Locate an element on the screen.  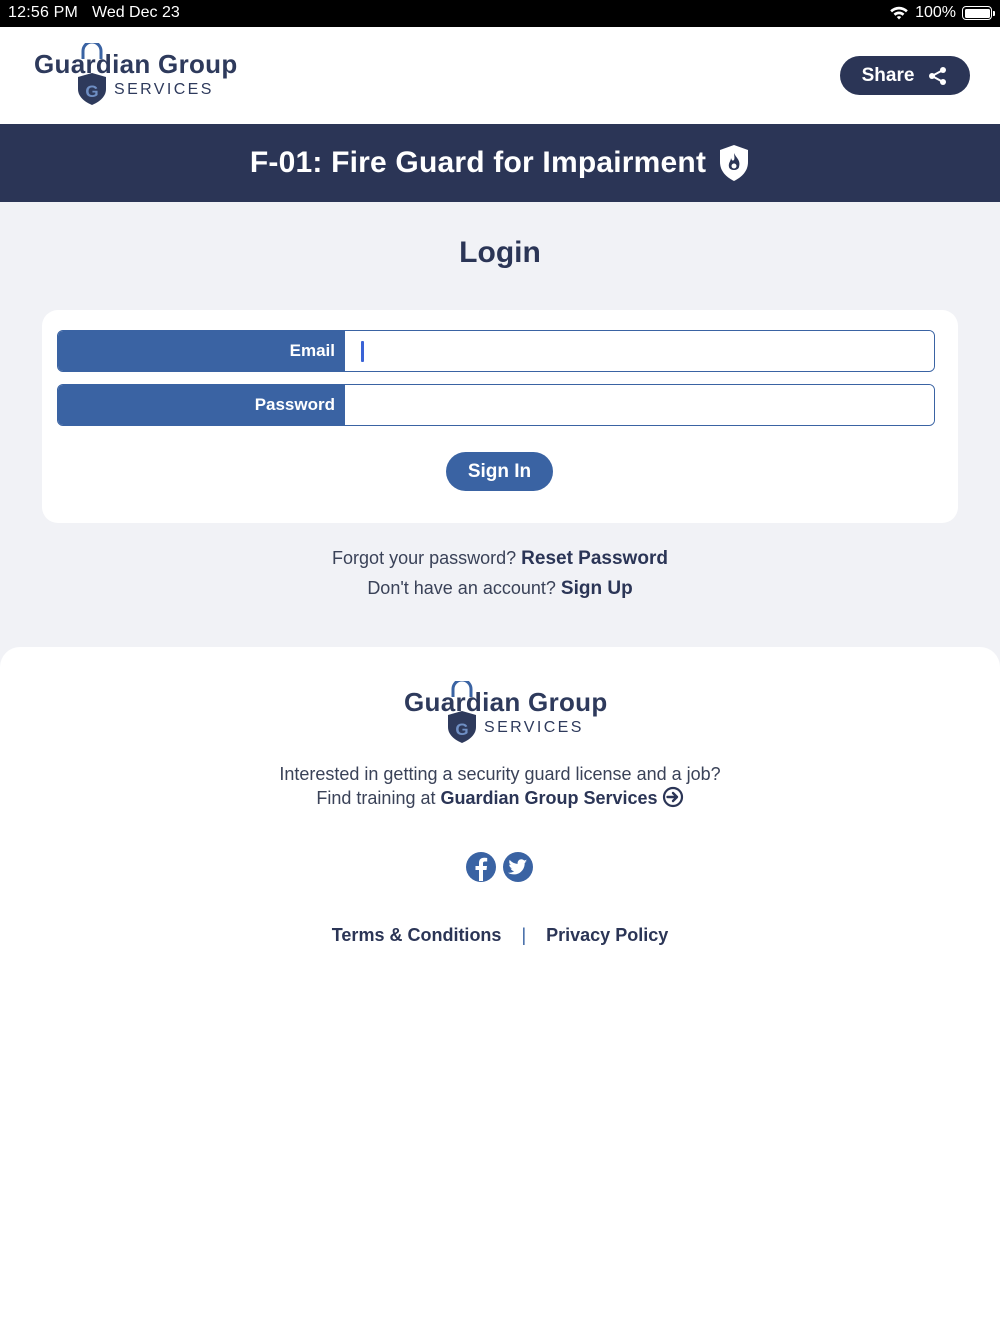
facebook-icon is located at coordinates (481, 867).